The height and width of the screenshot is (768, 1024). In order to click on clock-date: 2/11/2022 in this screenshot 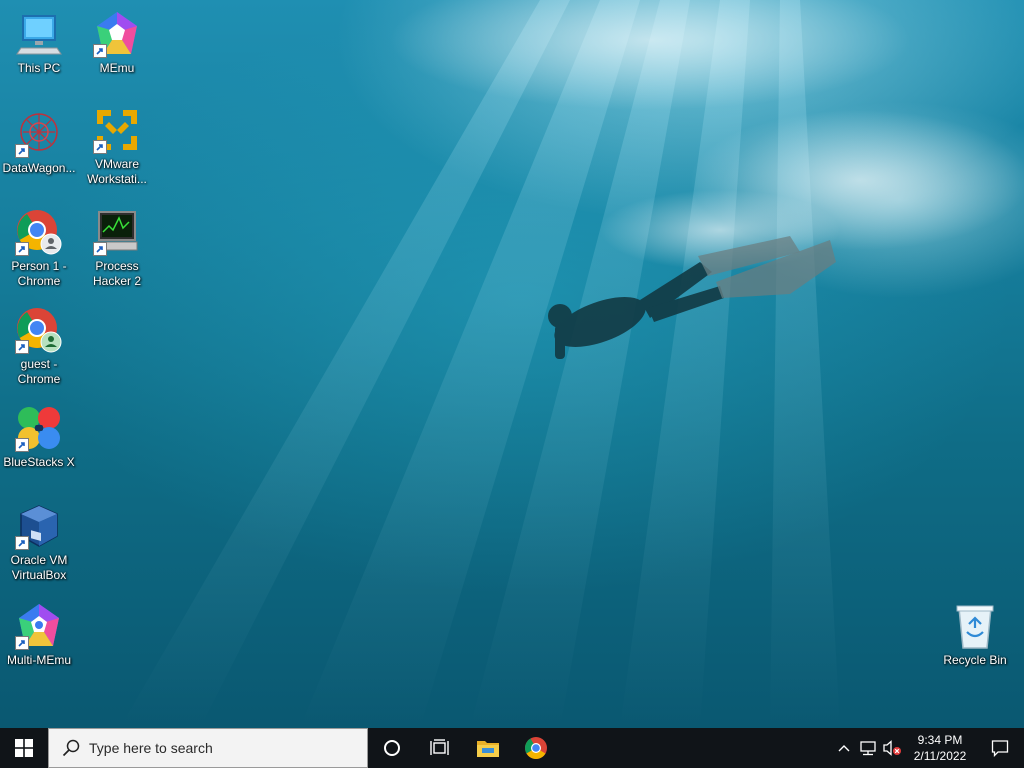, I will do `click(940, 756)`.